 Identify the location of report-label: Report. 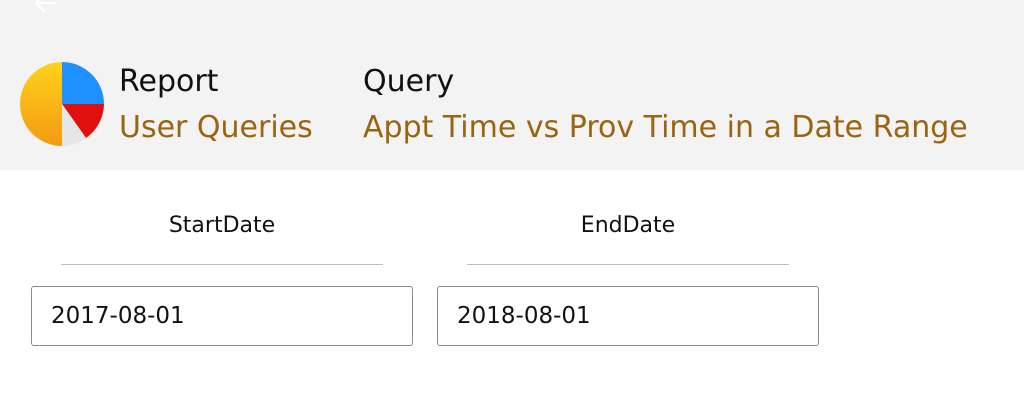
(169, 81).